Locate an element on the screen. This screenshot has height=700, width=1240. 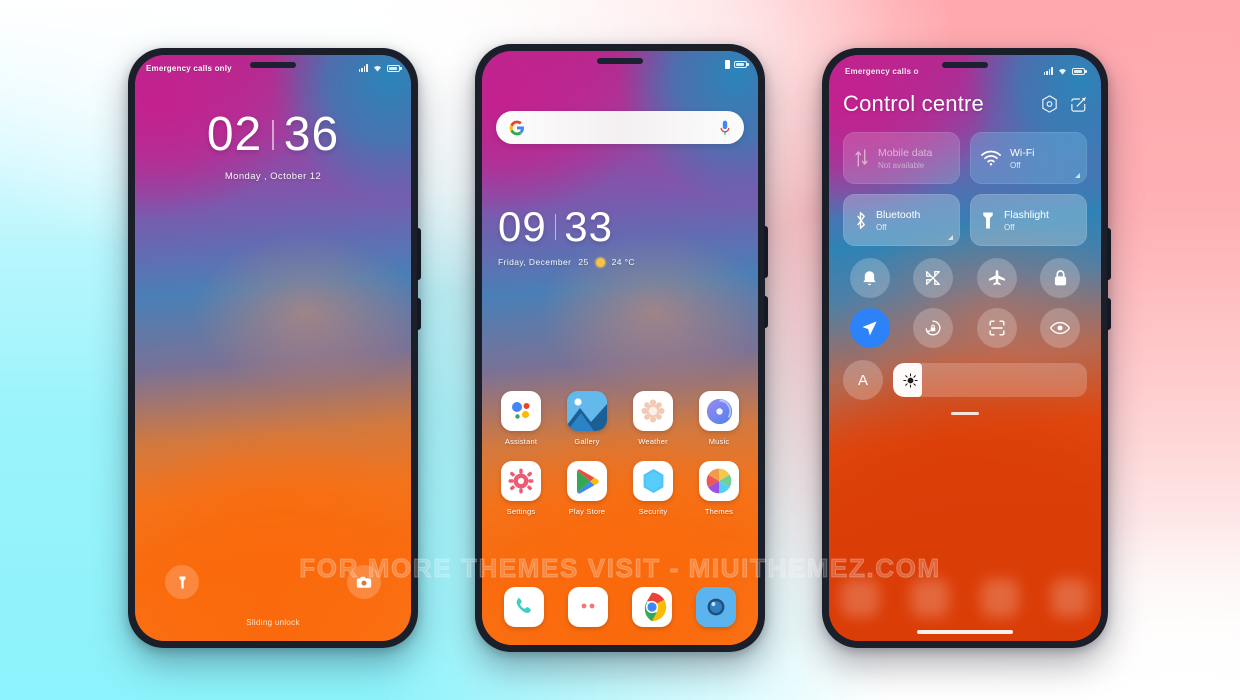
clock-time: 02 36 is located at coordinates (273, 135).